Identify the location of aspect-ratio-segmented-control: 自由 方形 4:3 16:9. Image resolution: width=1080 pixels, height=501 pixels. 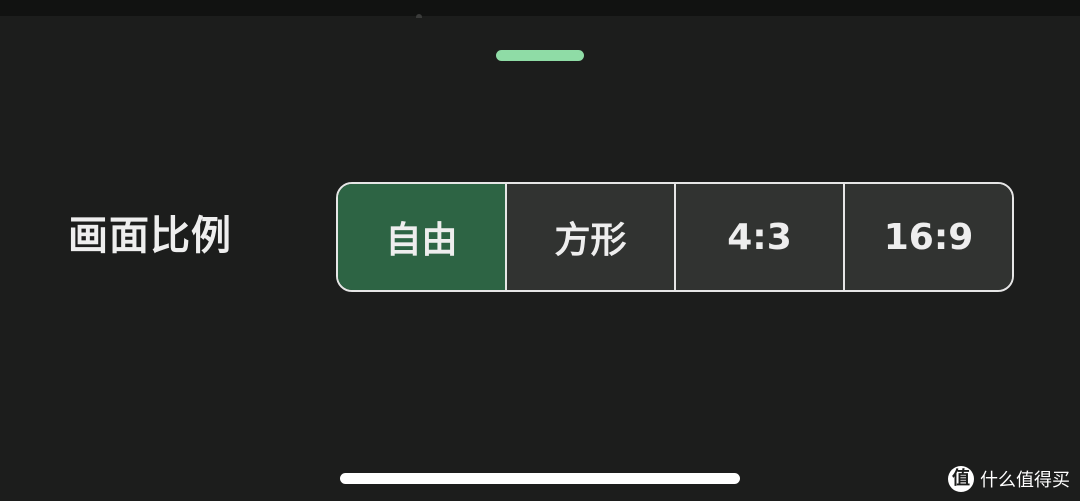
(675, 237).